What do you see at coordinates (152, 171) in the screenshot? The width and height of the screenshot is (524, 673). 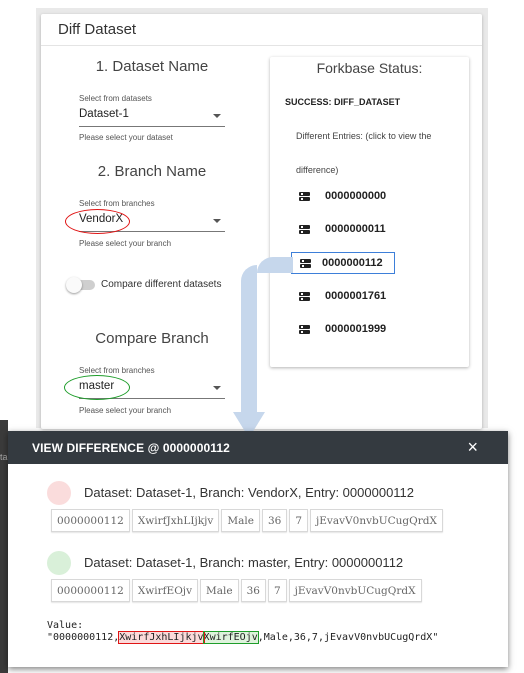 I see `branch-section-title: 2. Branch Name` at bounding box center [152, 171].